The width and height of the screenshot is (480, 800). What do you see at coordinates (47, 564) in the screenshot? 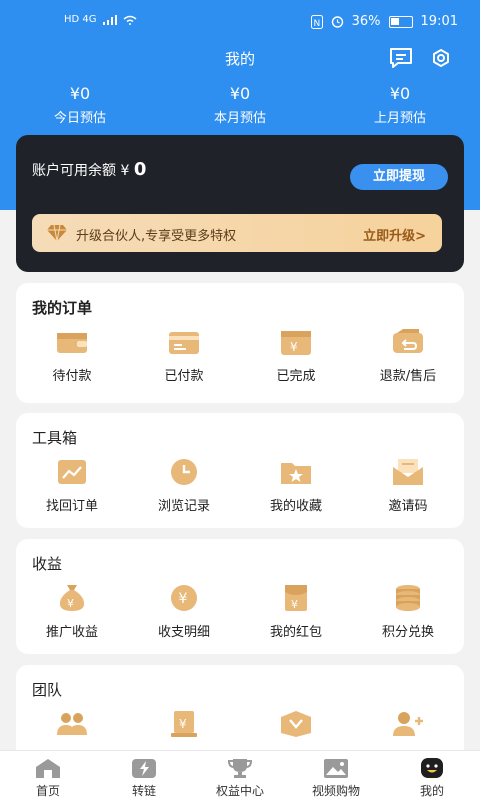
I see `section-title: 收益` at bounding box center [47, 564].